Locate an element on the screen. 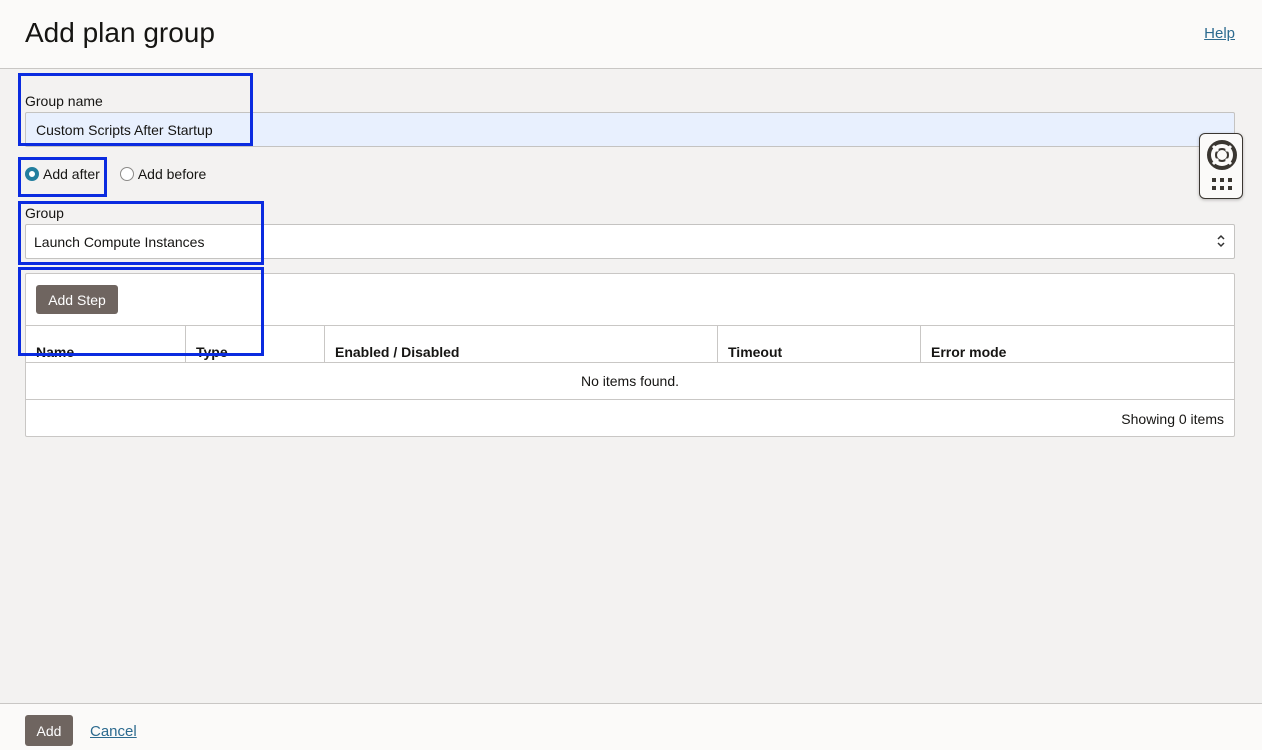  add-before-radio: Add before is located at coordinates (163, 174).